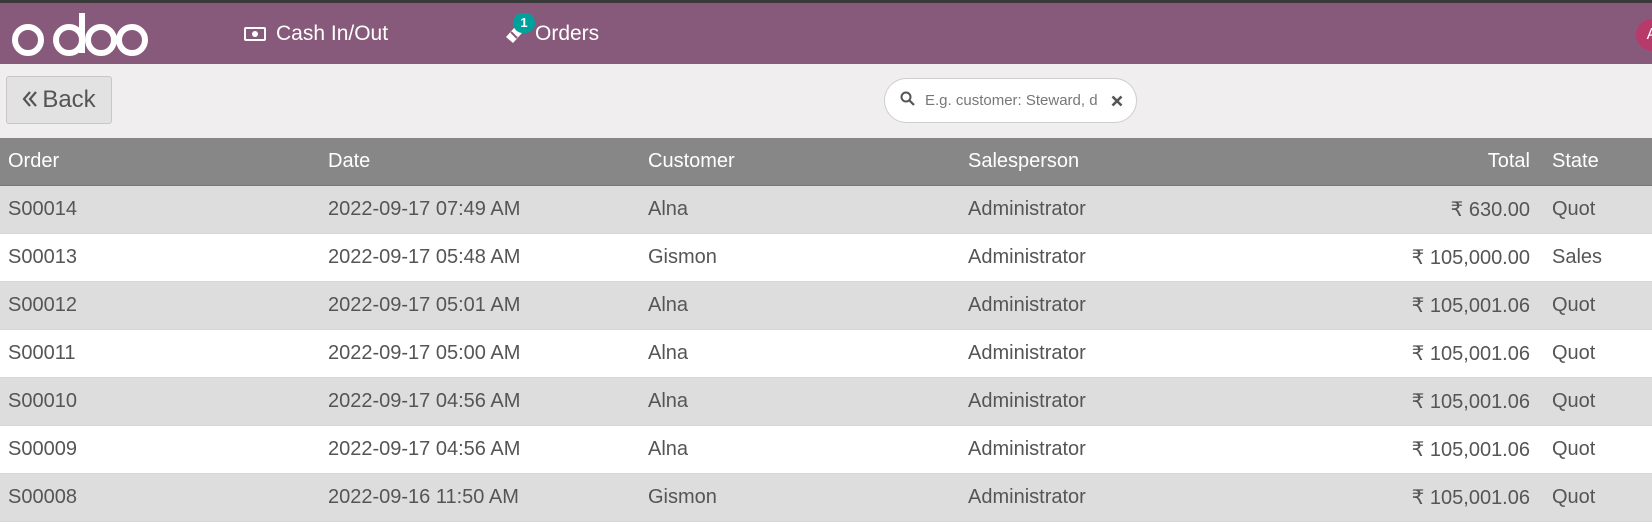 The height and width of the screenshot is (525, 1652). Describe the element at coordinates (69, 99) in the screenshot. I see `back-label: Back` at that location.